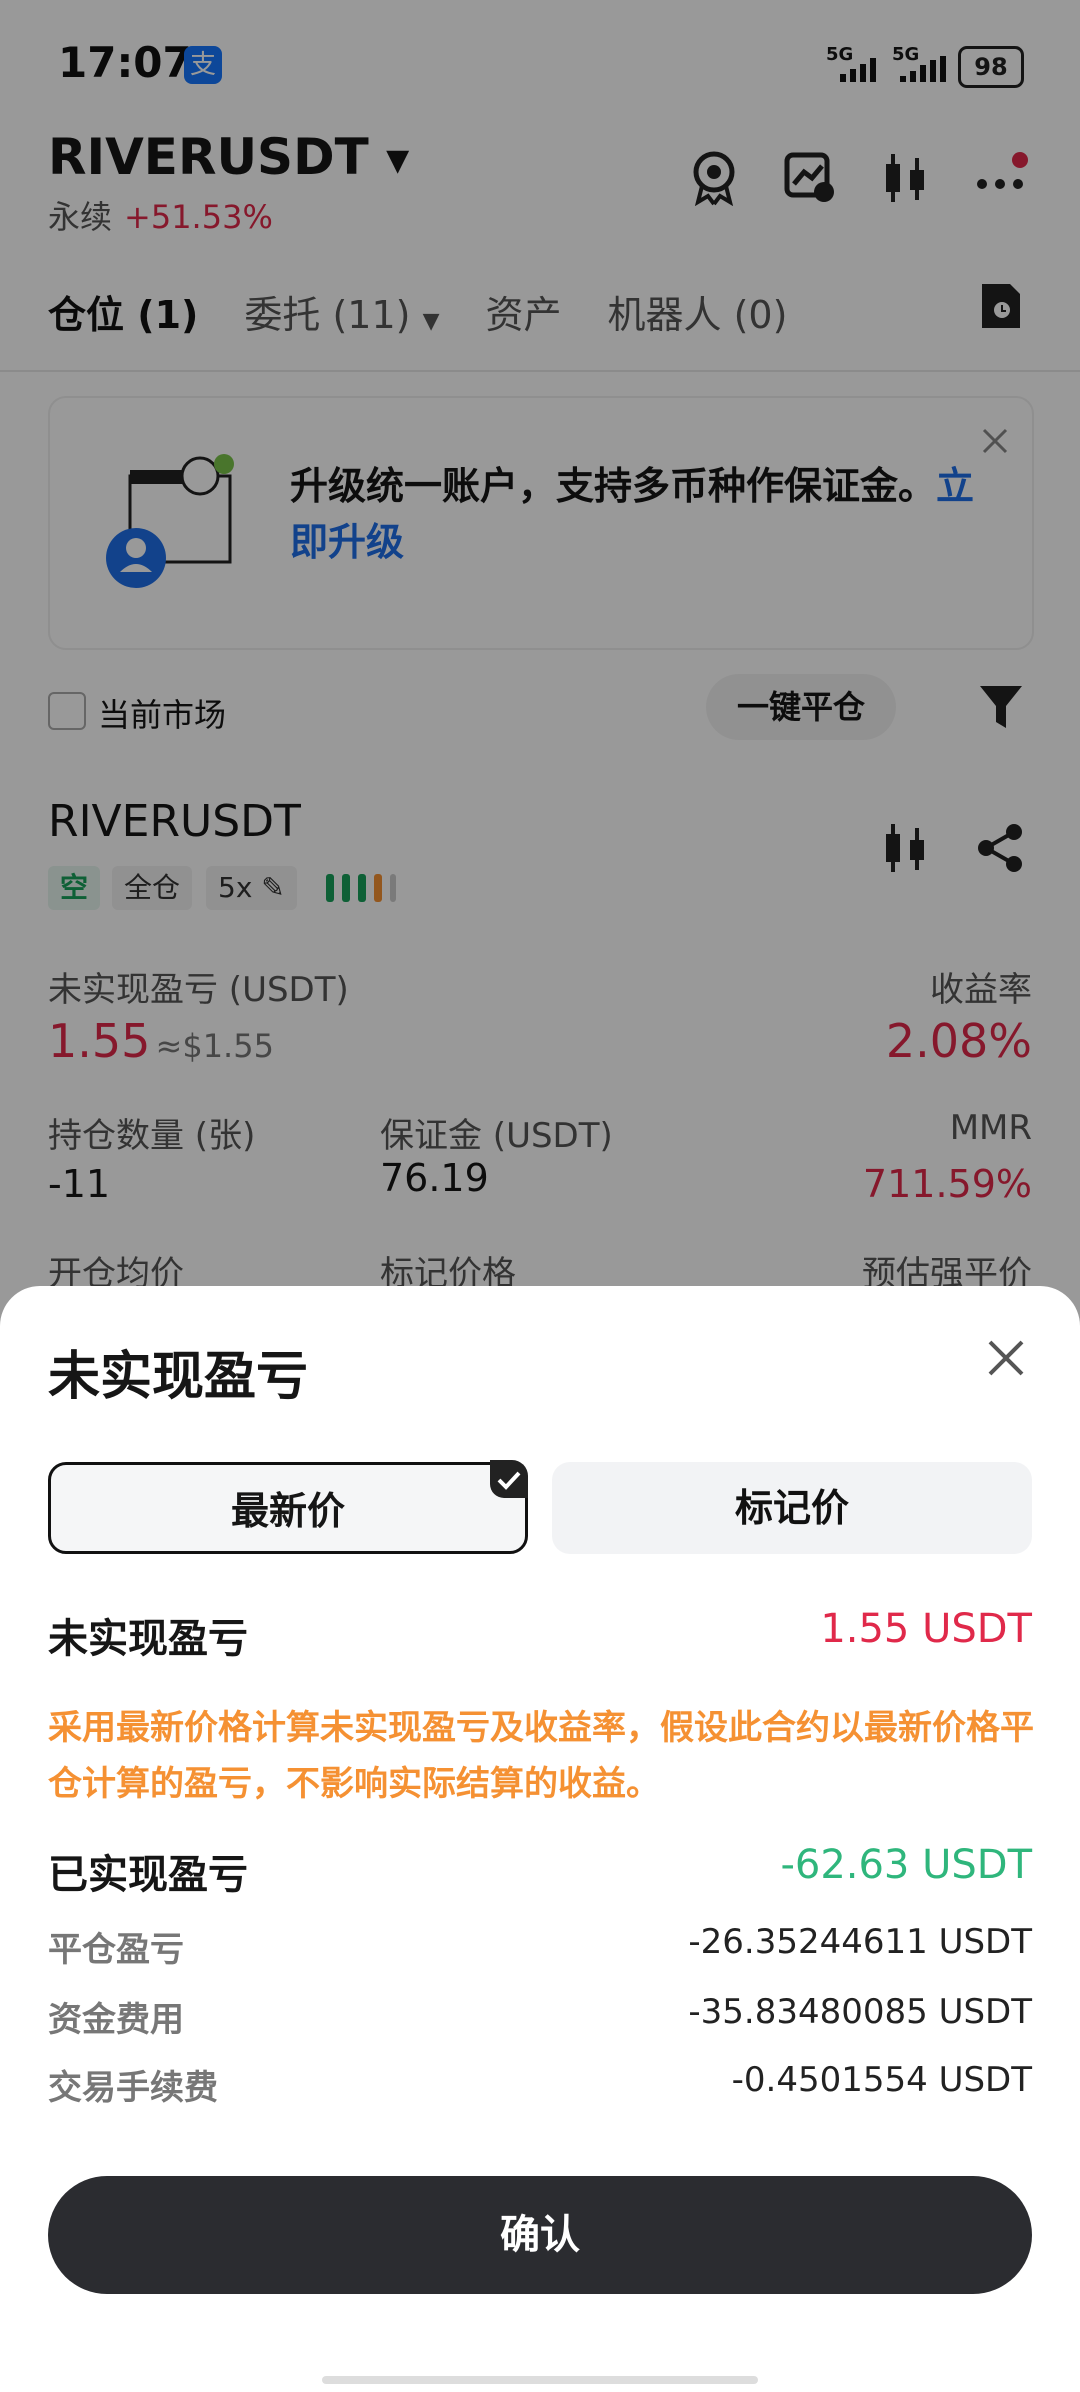 This screenshot has height=2392, width=1080. What do you see at coordinates (860, 2012) in the screenshot?
I see `funding-fee-value: -35.83480085 USDT` at bounding box center [860, 2012].